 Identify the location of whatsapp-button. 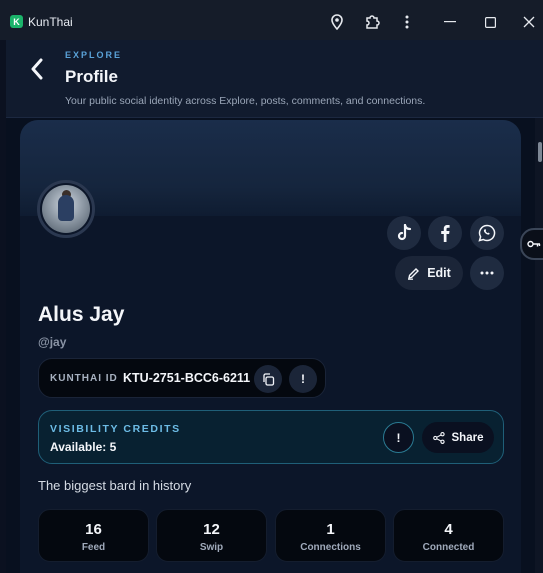
(487, 233).